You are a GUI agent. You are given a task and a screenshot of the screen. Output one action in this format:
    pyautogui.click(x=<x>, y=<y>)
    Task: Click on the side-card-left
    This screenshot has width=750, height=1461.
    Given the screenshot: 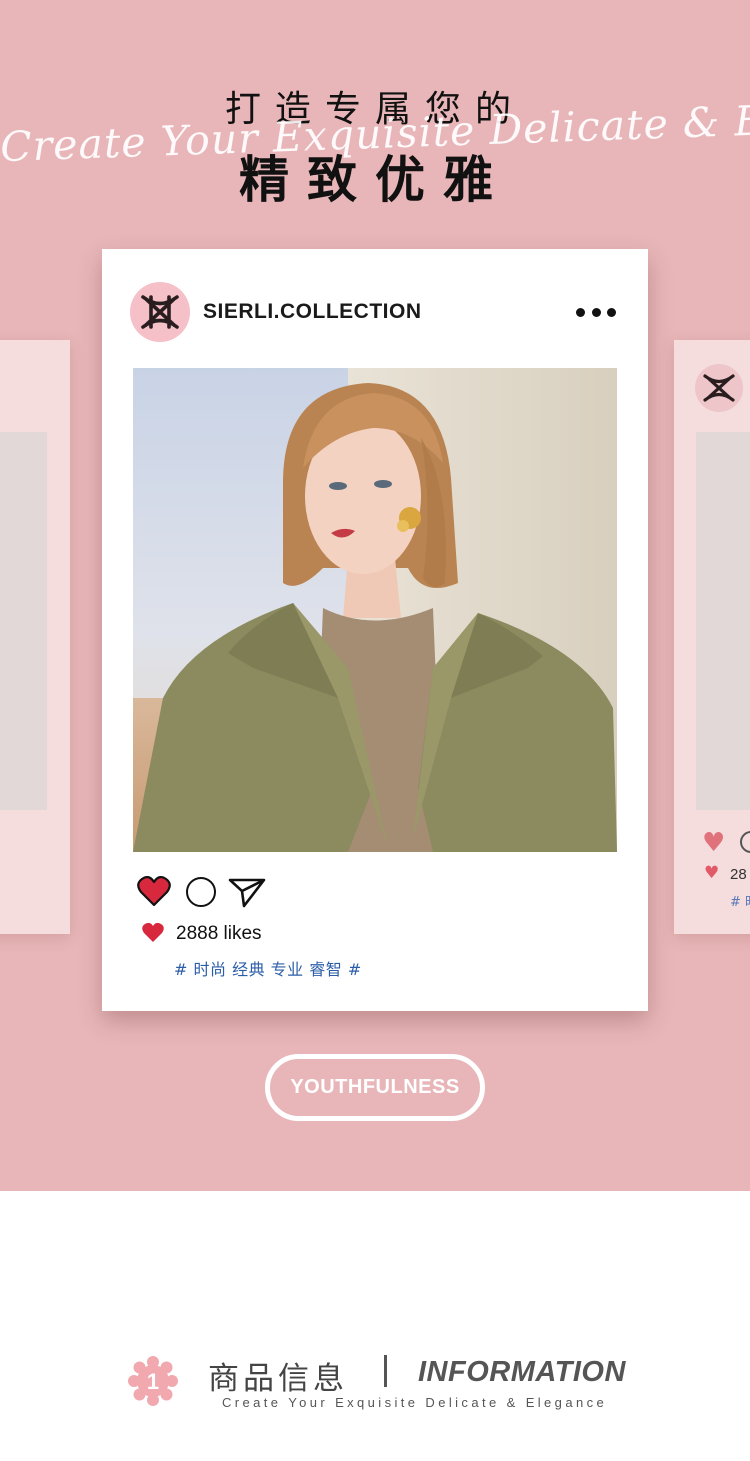 What is the action you would take?
    pyautogui.click(x=35, y=637)
    